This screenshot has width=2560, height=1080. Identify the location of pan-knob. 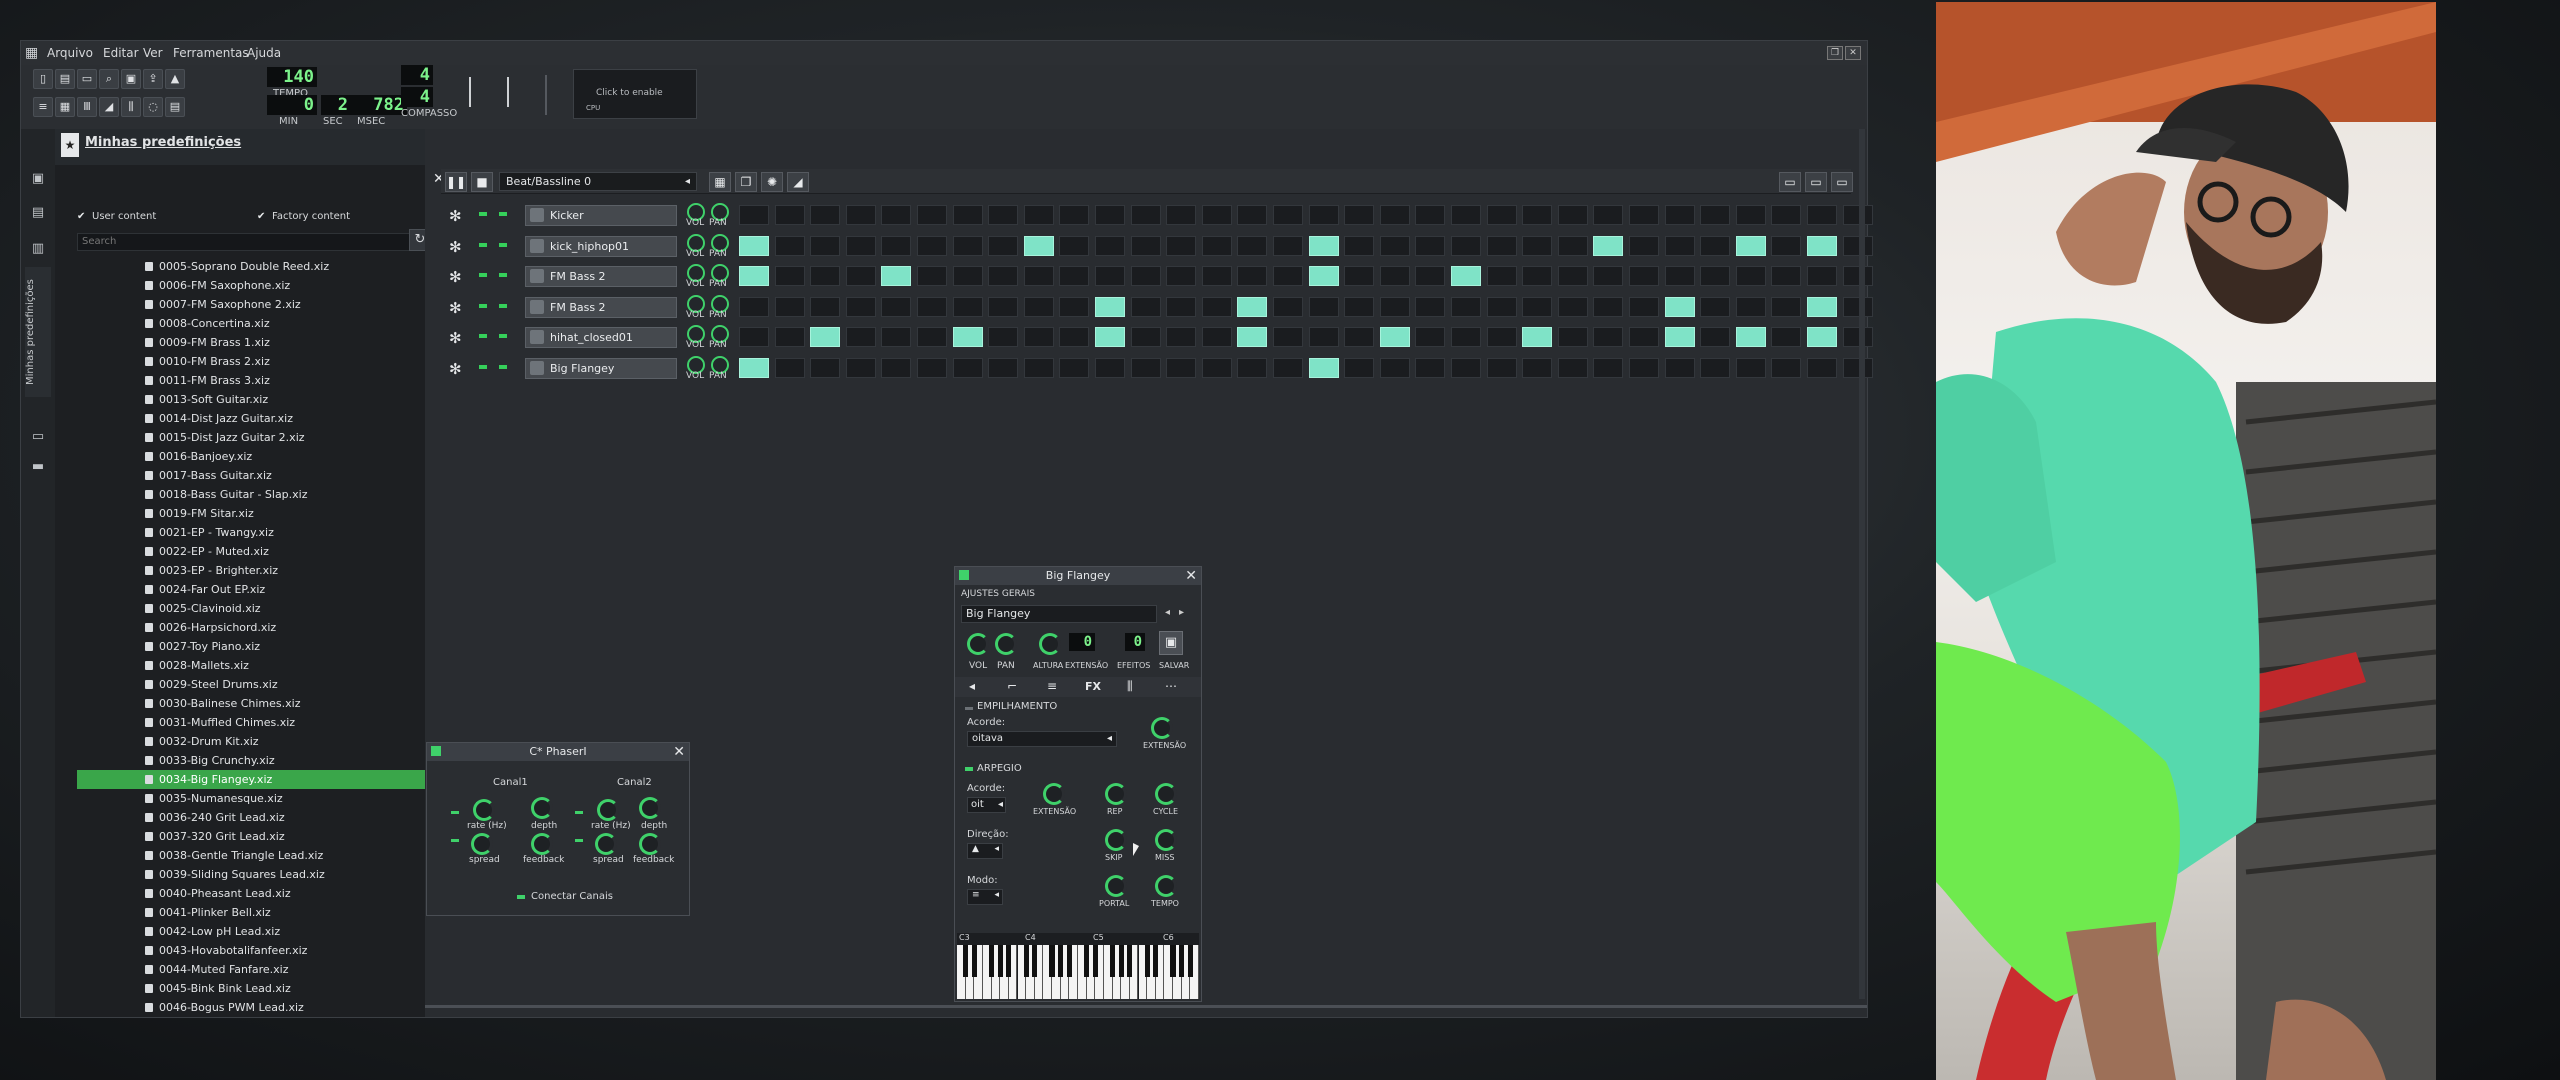
(1006, 644).